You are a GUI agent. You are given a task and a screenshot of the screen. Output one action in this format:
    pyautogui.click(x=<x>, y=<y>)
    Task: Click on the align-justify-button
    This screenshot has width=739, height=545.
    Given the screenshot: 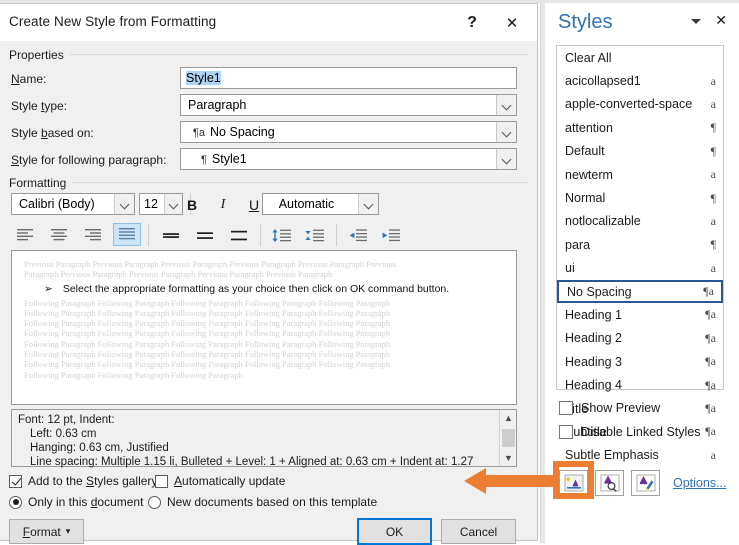 What is the action you would take?
    pyautogui.click(x=127, y=234)
    